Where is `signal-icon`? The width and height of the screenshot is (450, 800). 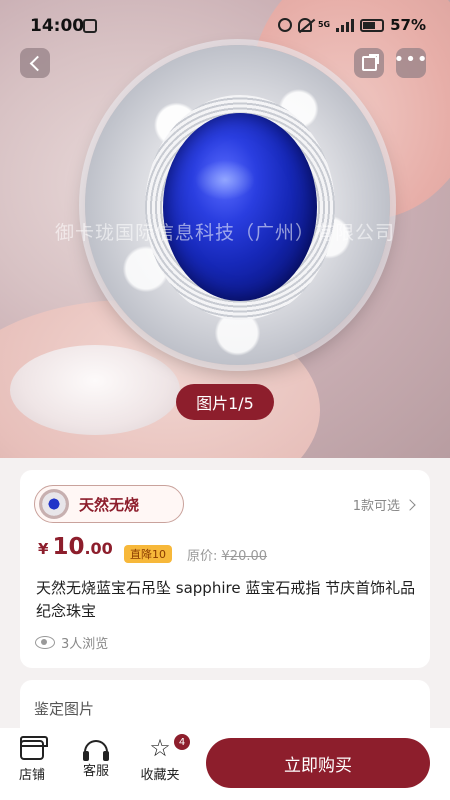
signal-icon is located at coordinates (345, 25).